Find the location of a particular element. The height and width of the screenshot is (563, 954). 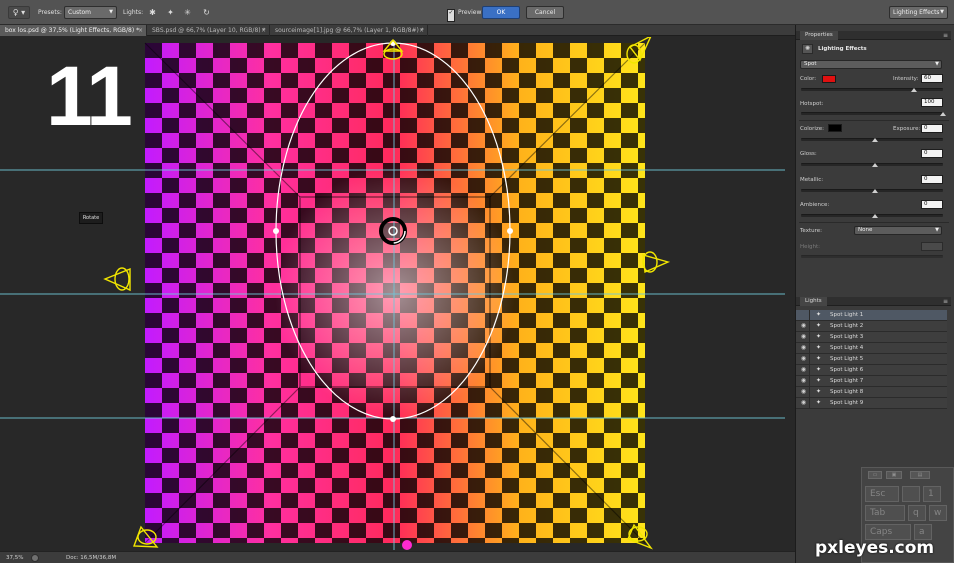

hotspot-slider is located at coordinates (873, 114).